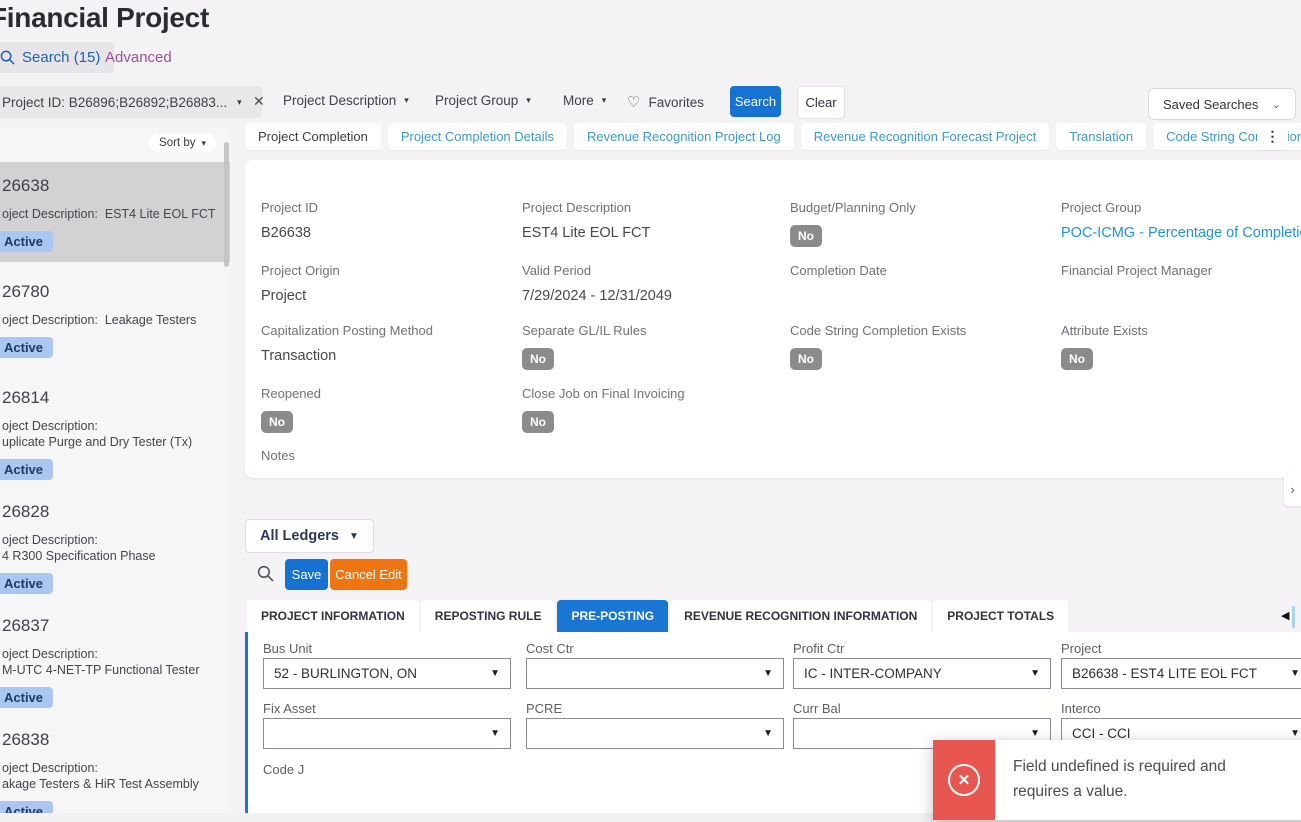  Describe the element at coordinates (656, 346) in the screenshot. I see `field-separate-gl-il-rules: Separate GL/IL Rules No` at that location.